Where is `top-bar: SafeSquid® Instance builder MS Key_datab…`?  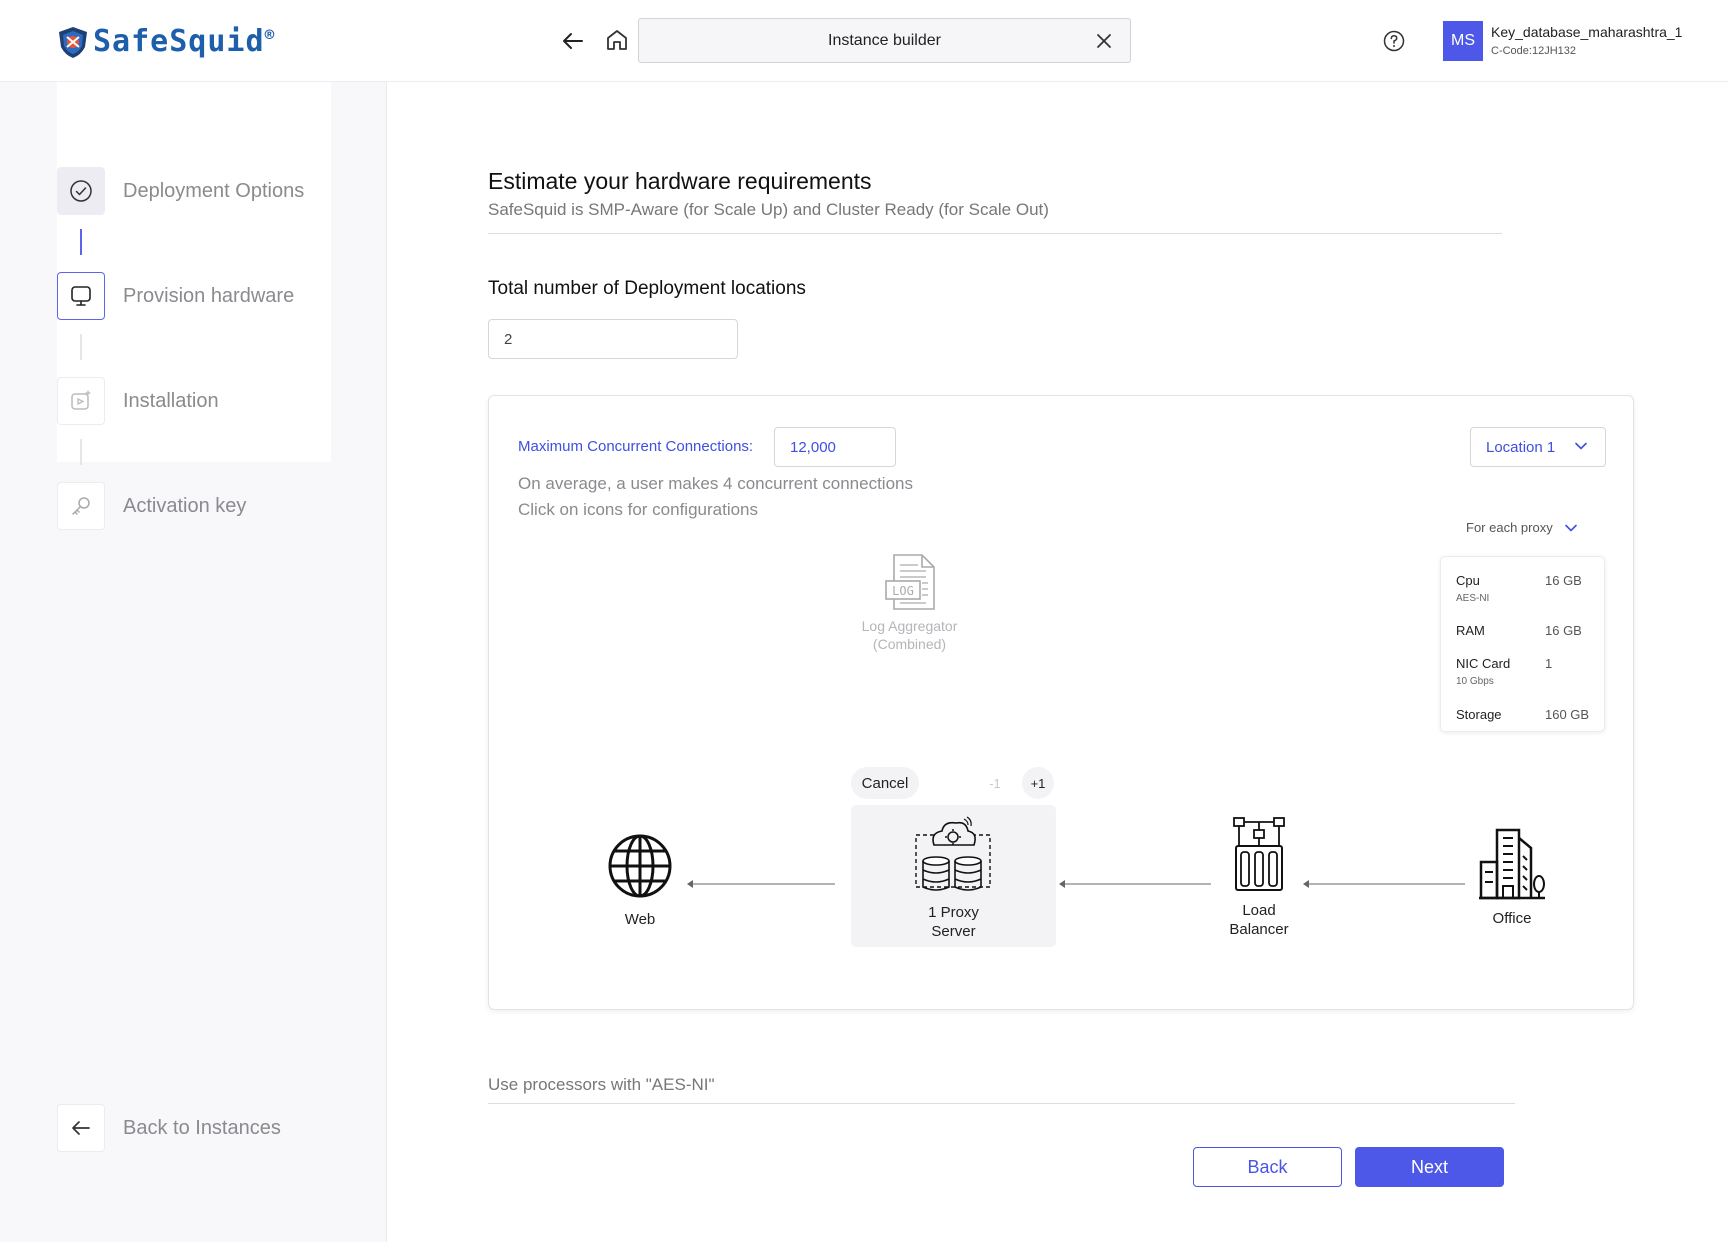
top-bar: SafeSquid® Instance builder MS Key_datab… is located at coordinates (864, 41).